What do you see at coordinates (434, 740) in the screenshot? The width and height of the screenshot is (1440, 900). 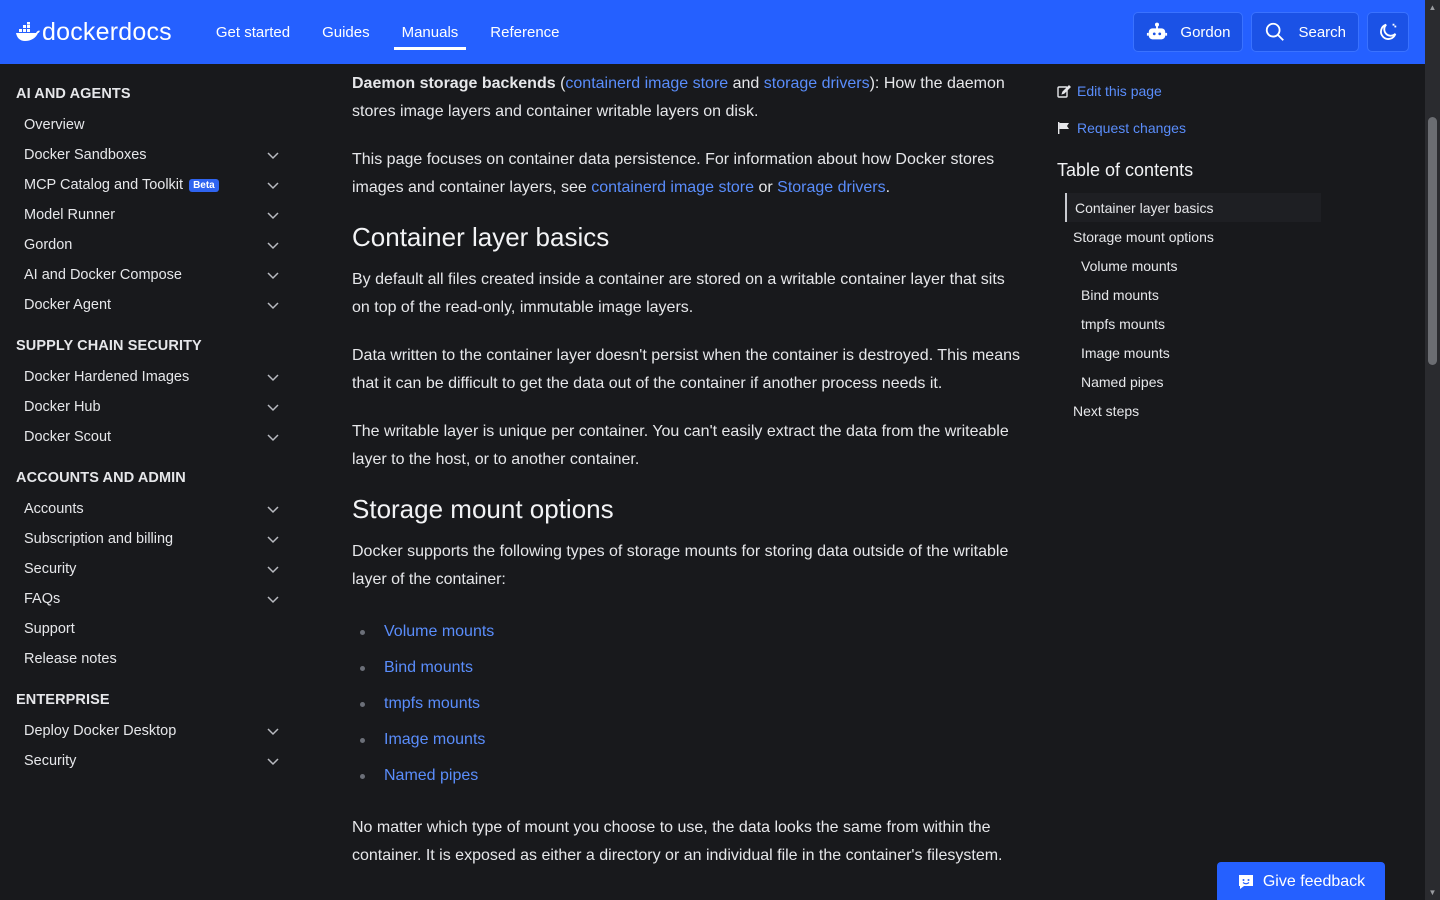 I see `image-mounts-link: Image mounts` at bounding box center [434, 740].